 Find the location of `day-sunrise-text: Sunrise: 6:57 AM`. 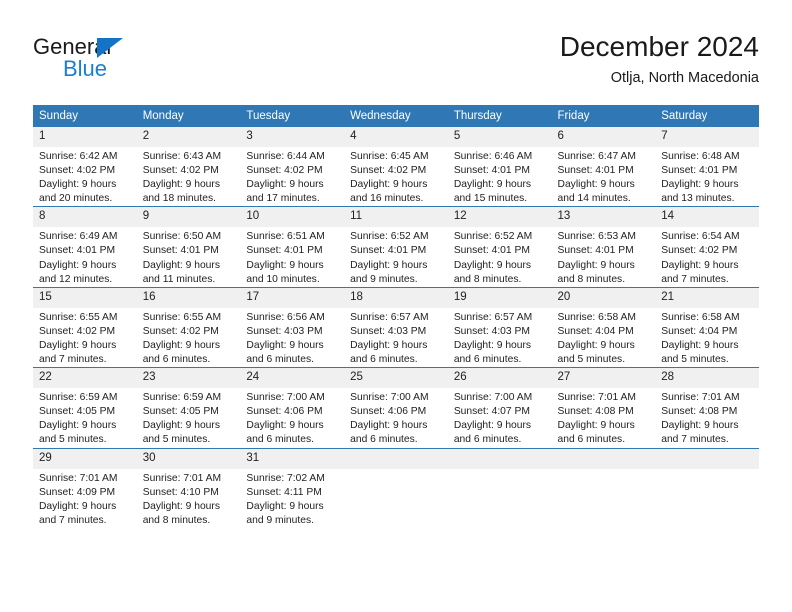

day-sunrise-text: Sunrise: 6:57 AM is located at coordinates (493, 317).